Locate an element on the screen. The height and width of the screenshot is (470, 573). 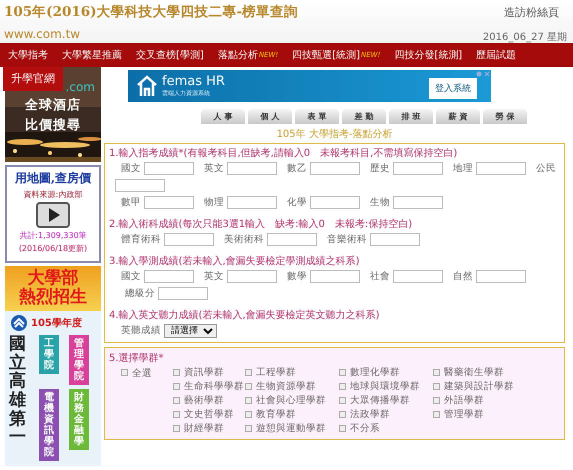
checkbox-label: 工程學群 is located at coordinates (276, 373).